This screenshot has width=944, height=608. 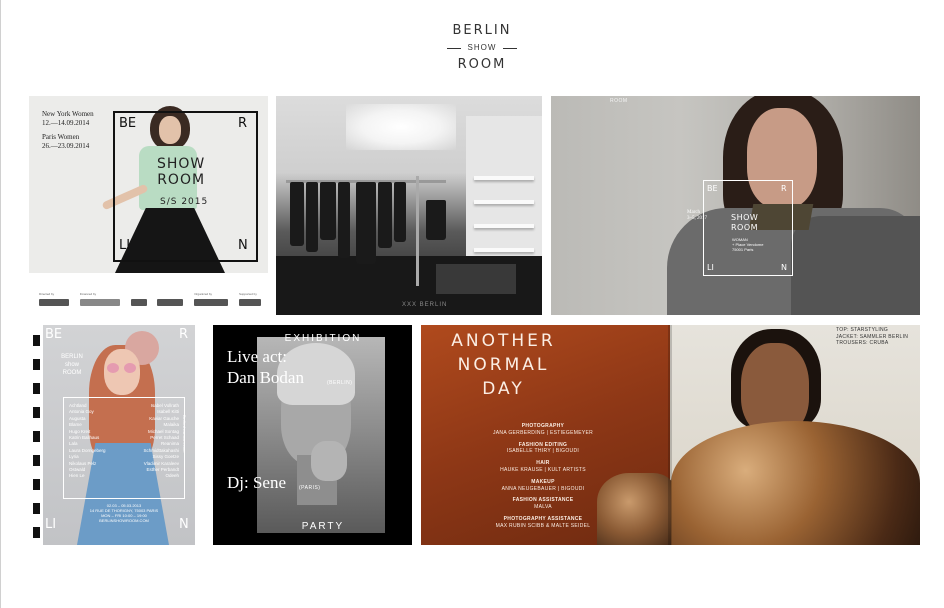 I want to click on logo-show-text: SHOW, so click(x=482, y=47).